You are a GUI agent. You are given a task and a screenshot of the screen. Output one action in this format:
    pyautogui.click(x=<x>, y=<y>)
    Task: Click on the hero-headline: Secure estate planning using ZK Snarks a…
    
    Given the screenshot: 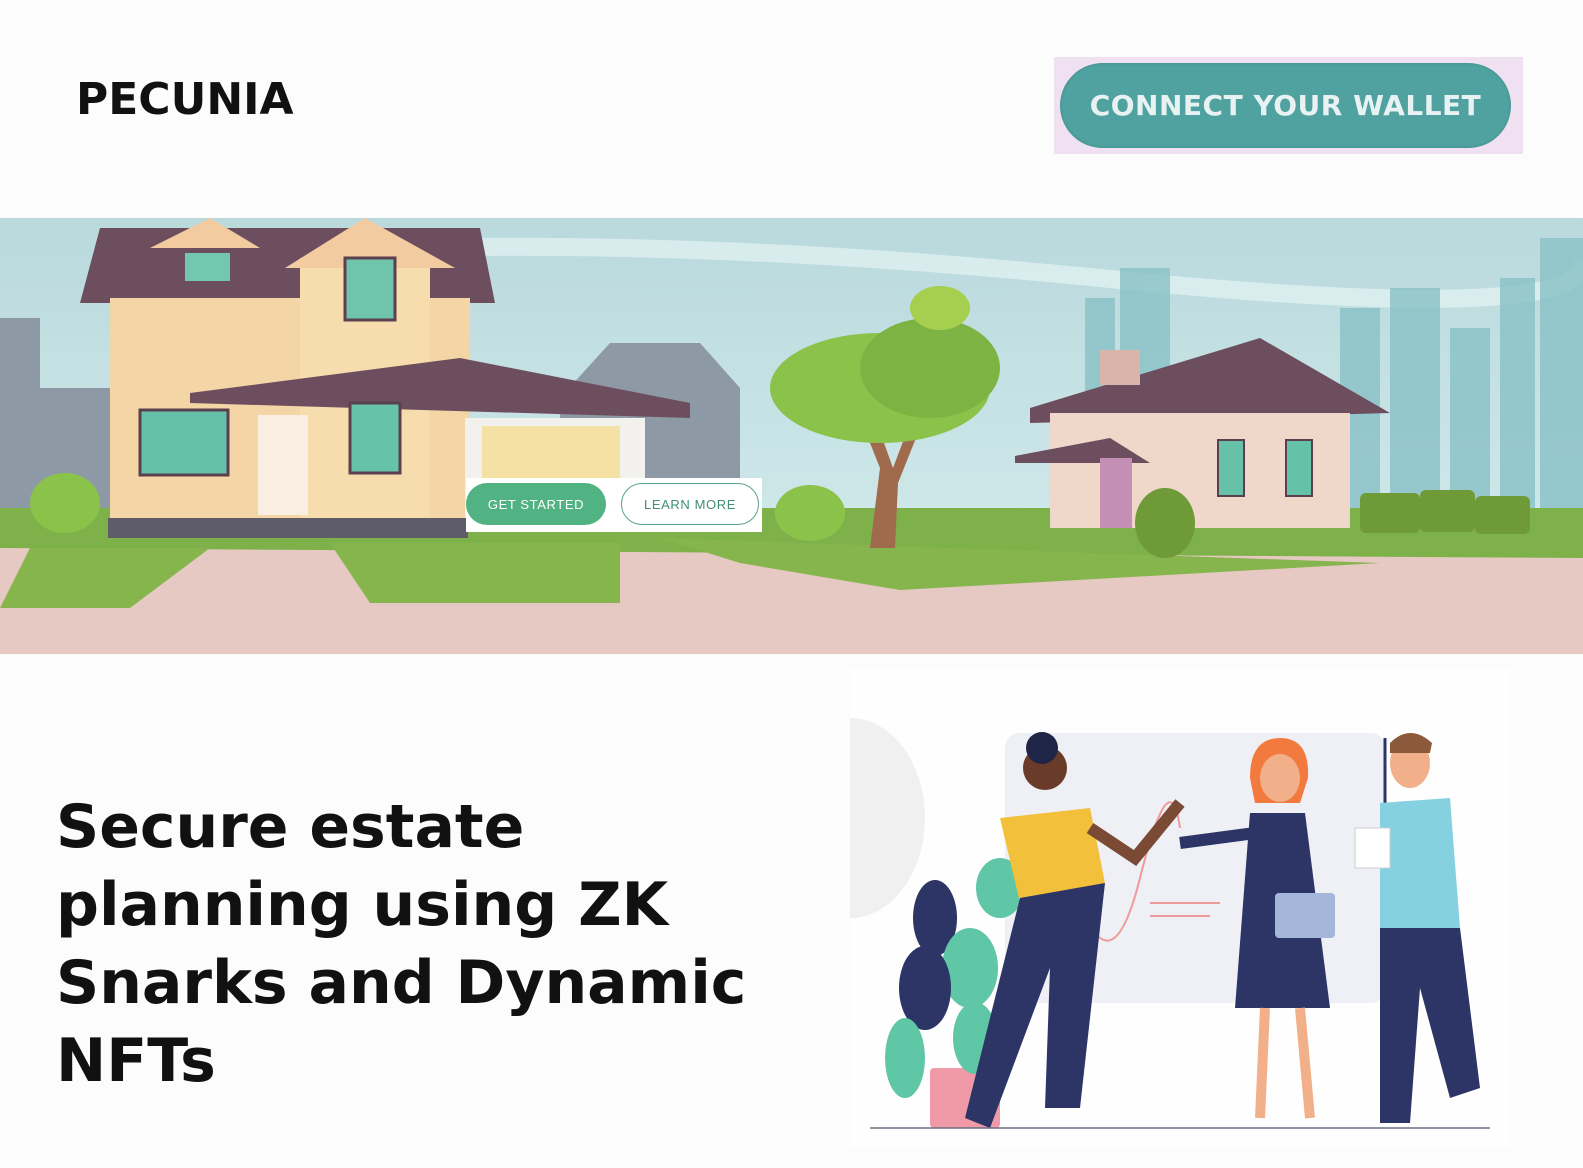 What is the action you would take?
    pyautogui.click(x=401, y=944)
    